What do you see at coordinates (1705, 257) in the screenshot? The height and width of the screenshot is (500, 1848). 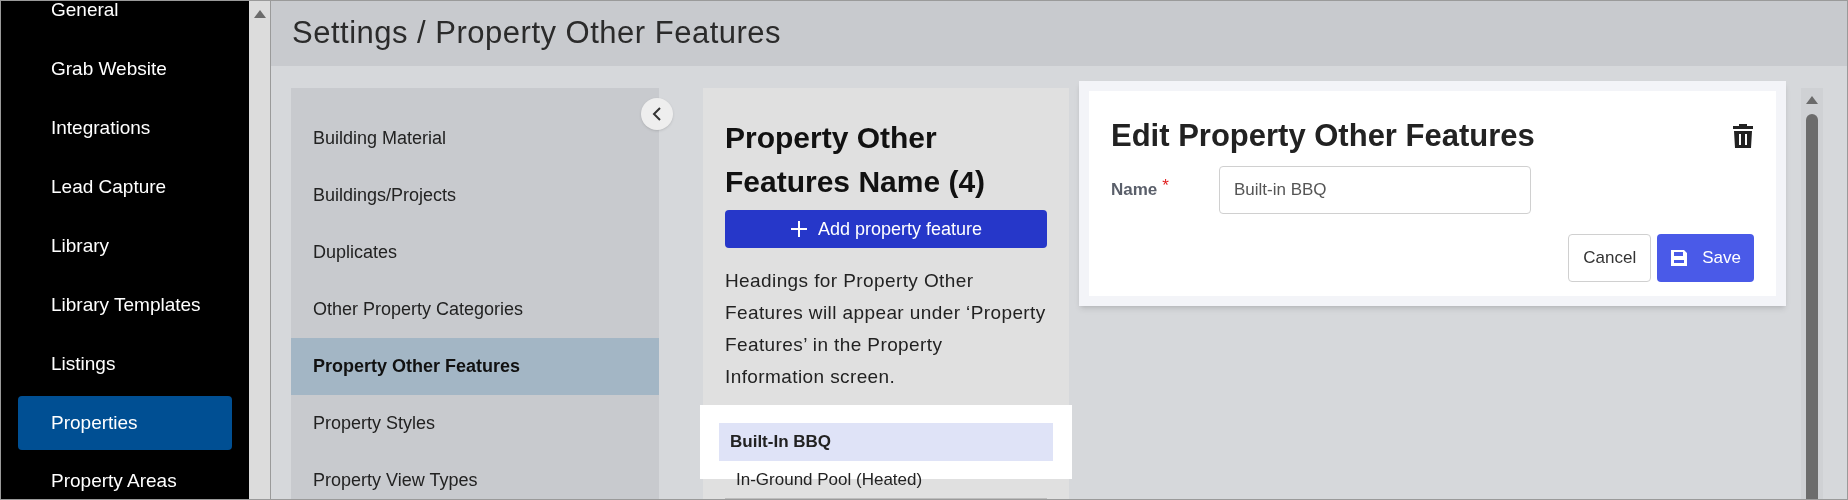 I see `save-button: Save` at bounding box center [1705, 257].